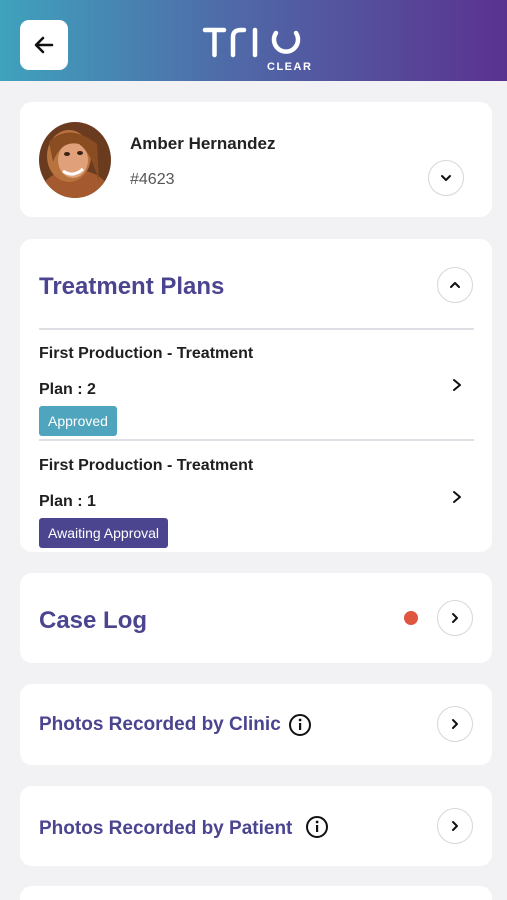 This screenshot has height=900, width=507. What do you see at coordinates (78, 421) in the screenshot?
I see `status-badge: Approved` at bounding box center [78, 421].